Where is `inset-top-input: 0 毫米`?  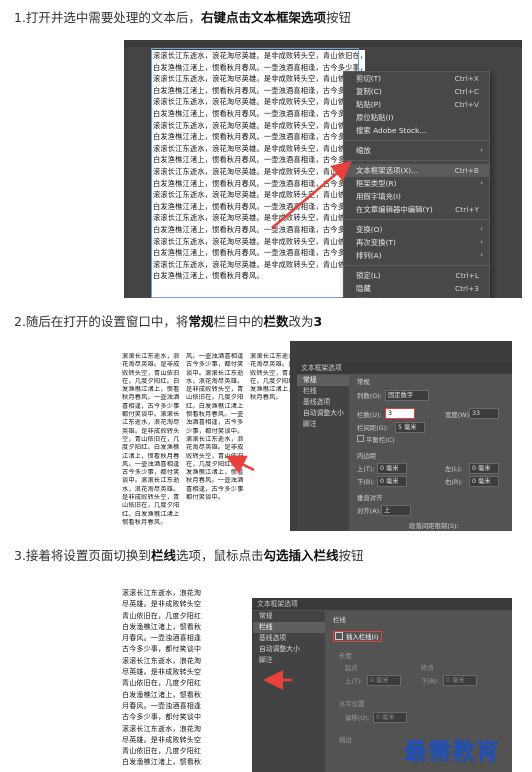
inset-top-input: 0 毫米 is located at coordinates (392, 468).